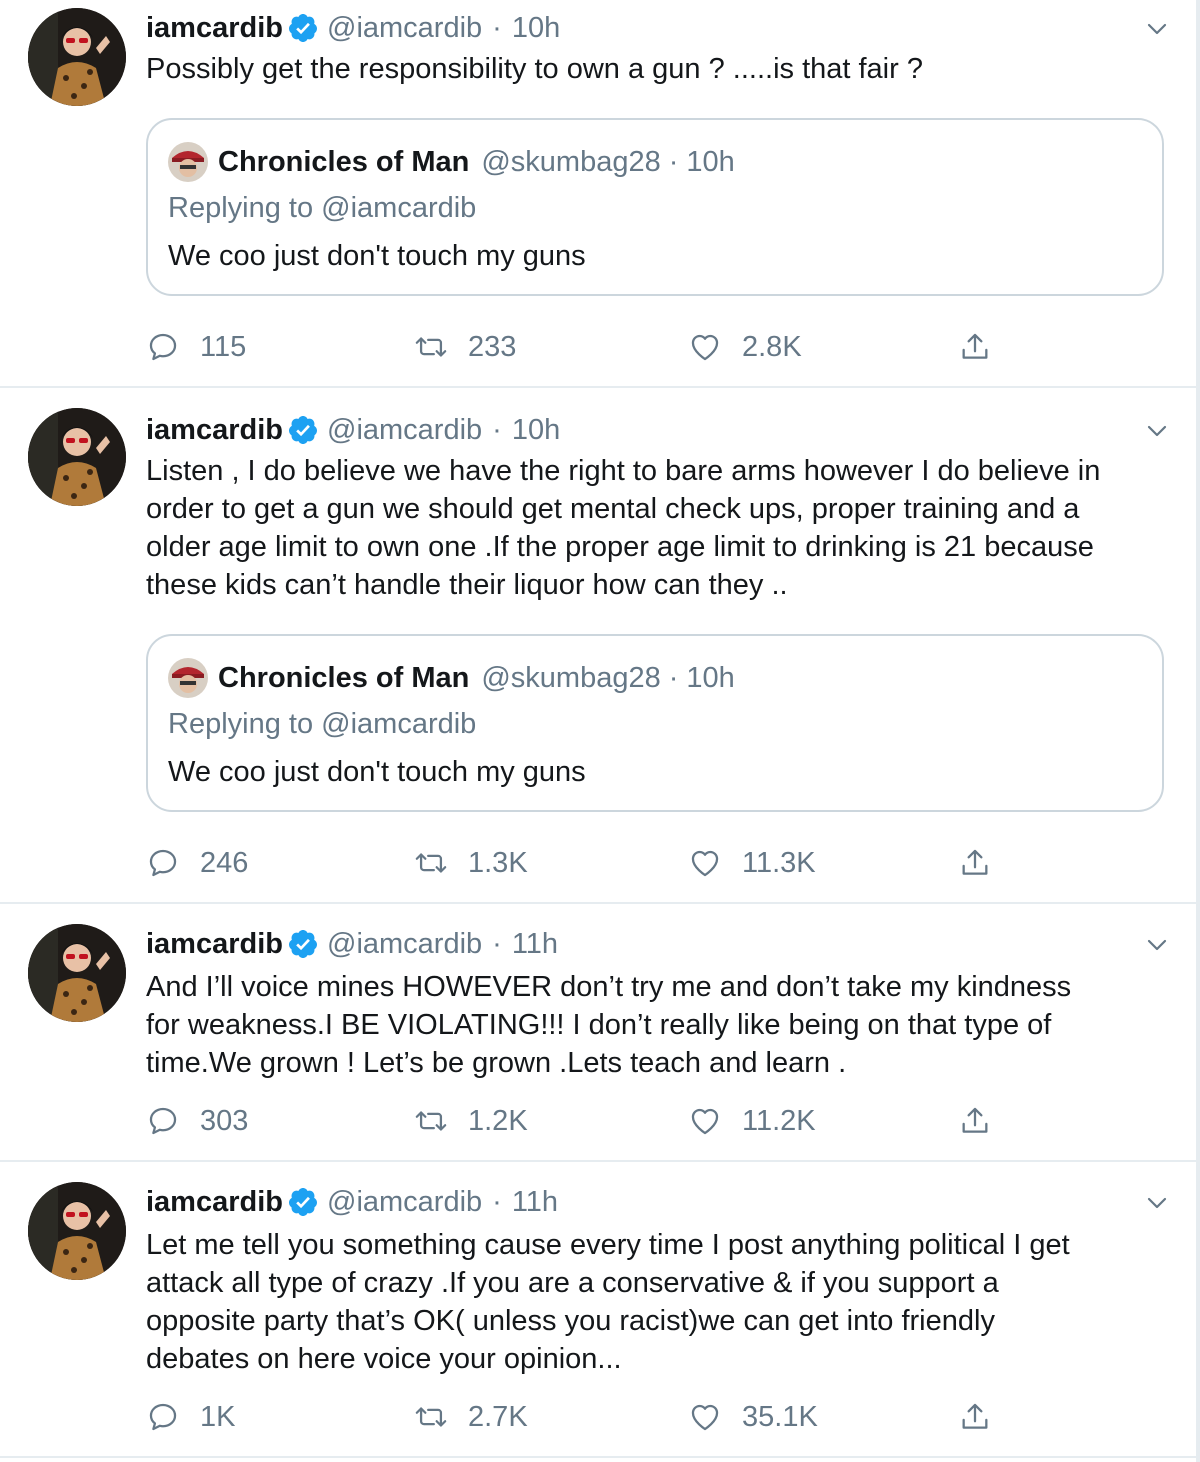 The image size is (1200, 1462). What do you see at coordinates (197, 1121) in the screenshot?
I see `reply-button: 303` at bounding box center [197, 1121].